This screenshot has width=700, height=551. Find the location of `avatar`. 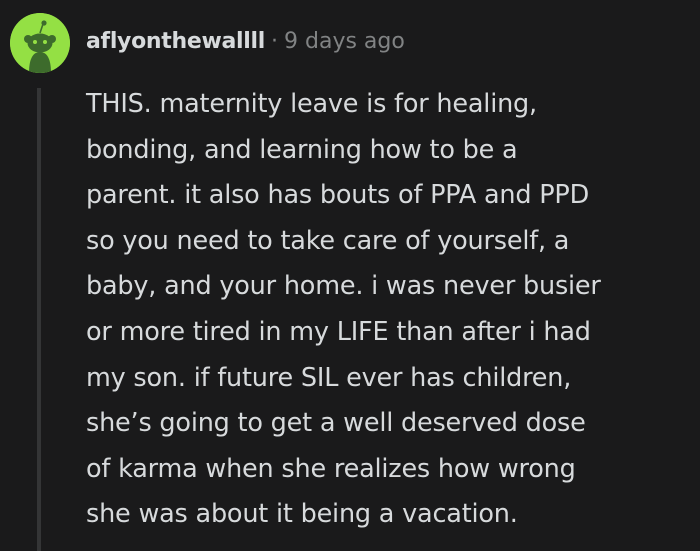

avatar is located at coordinates (40, 43).